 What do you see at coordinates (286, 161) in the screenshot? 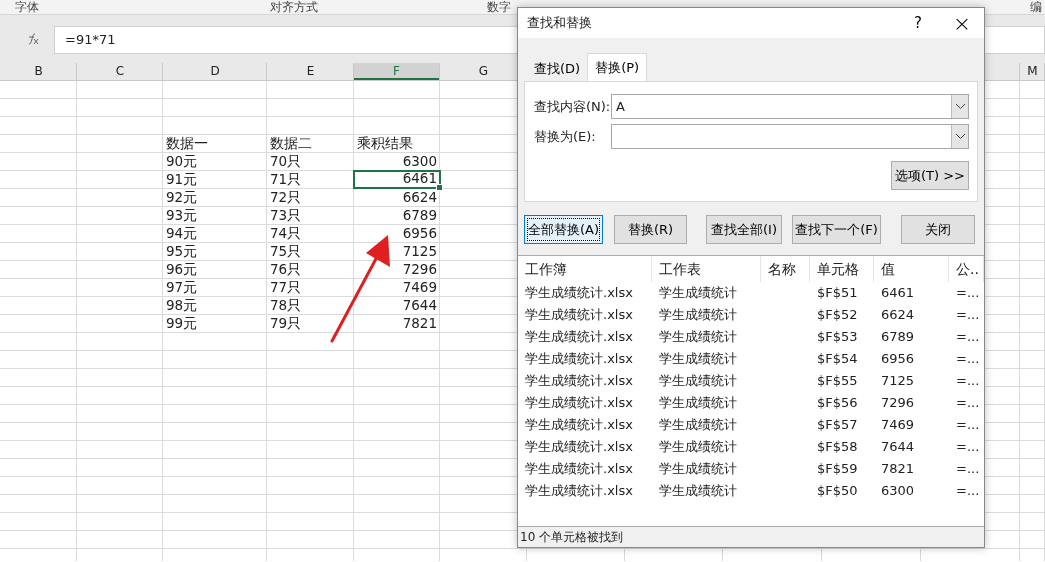
I see `table-cell-text: 70只` at bounding box center [286, 161].